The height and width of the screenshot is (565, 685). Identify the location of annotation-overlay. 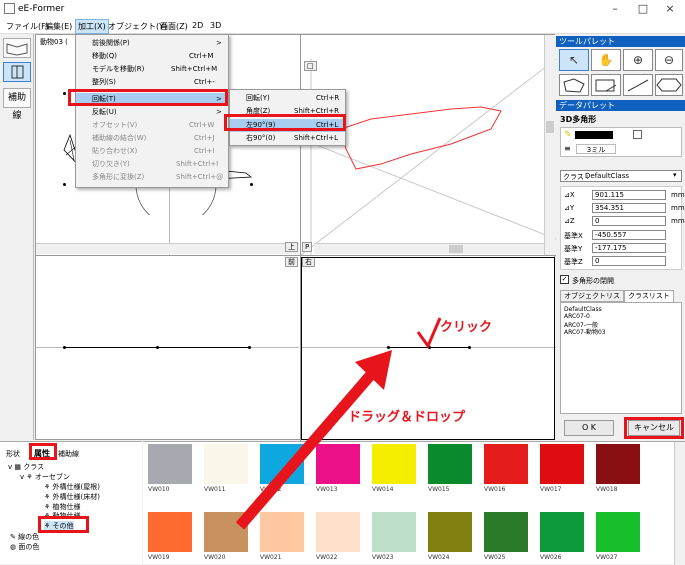
(338, 423).